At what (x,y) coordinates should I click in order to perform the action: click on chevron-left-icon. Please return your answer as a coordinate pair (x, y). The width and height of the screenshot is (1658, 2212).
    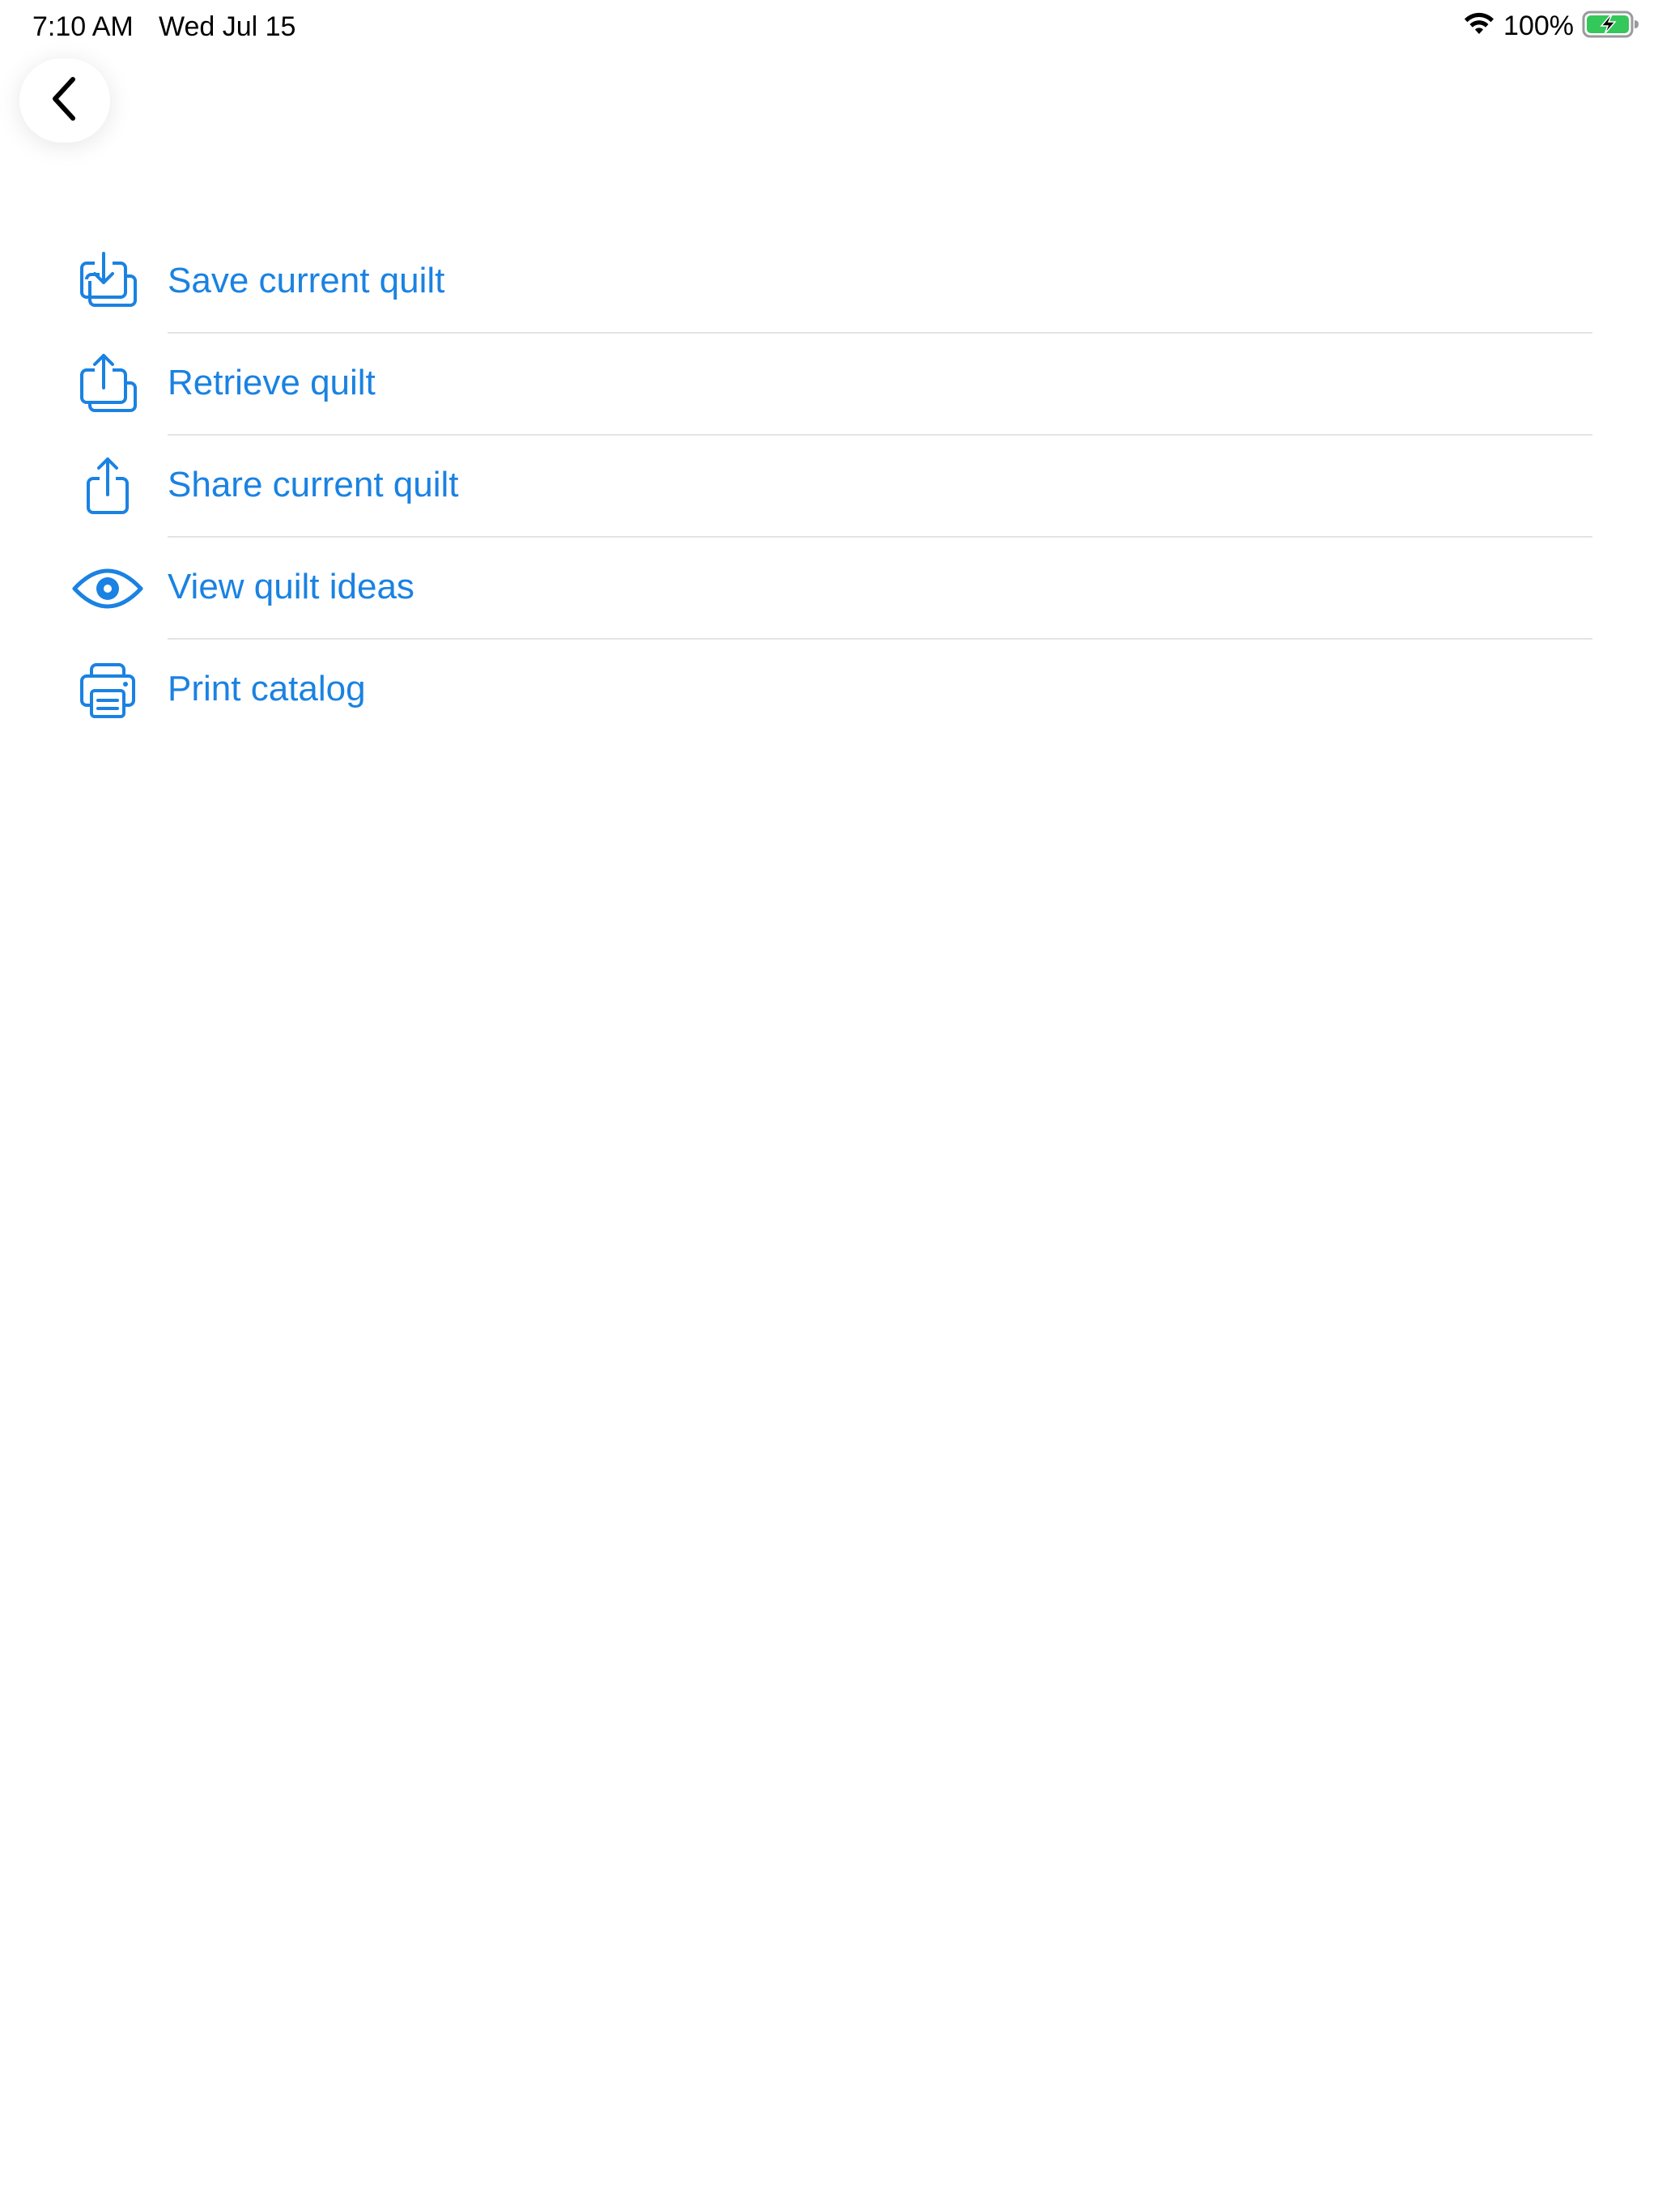
    Looking at the image, I should click on (65, 100).